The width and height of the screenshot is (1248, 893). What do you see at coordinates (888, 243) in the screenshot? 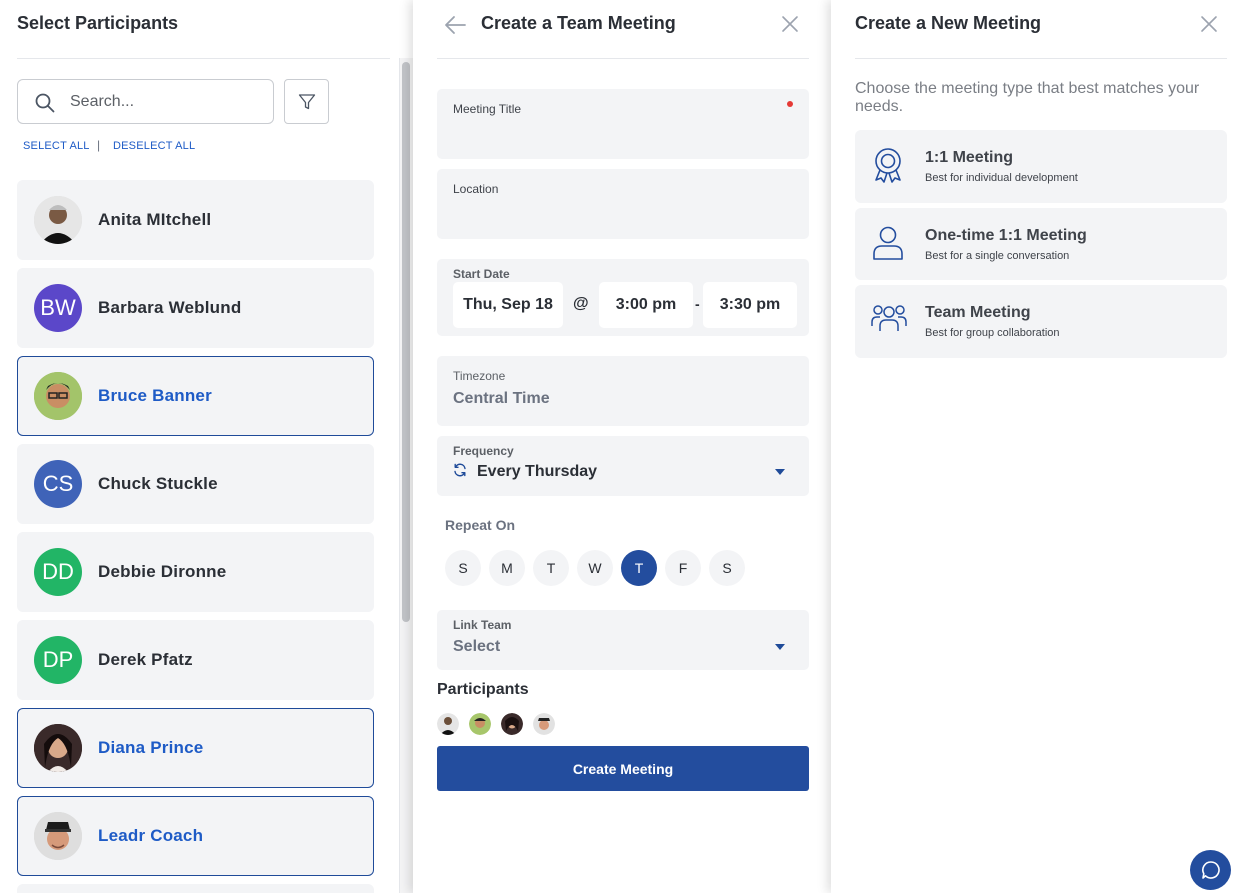
I see `person-icon` at bounding box center [888, 243].